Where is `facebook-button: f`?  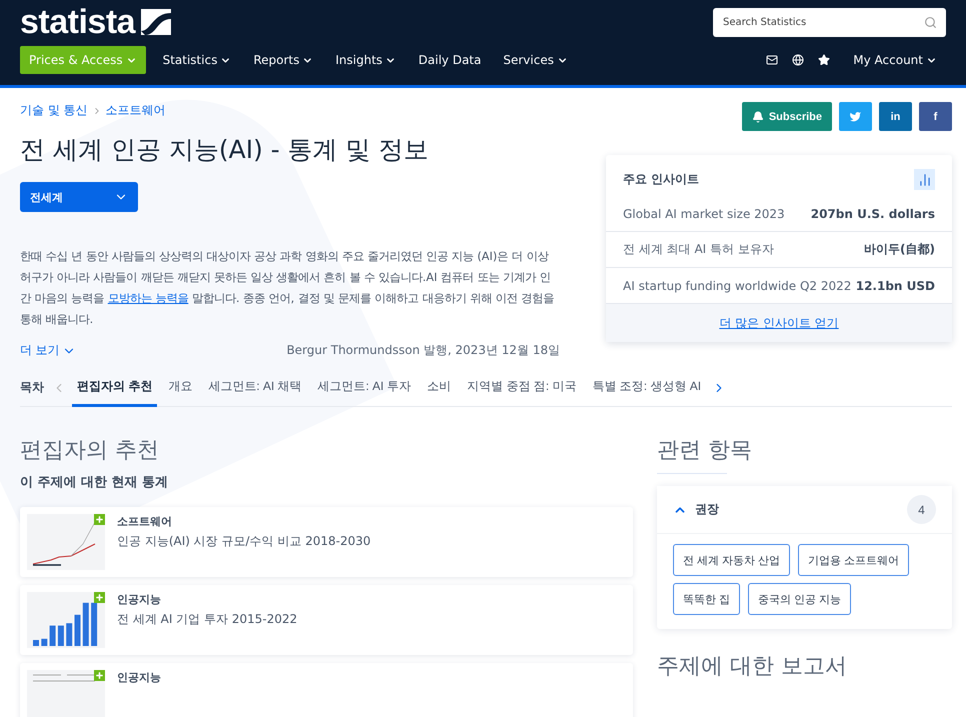
facebook-button: f is located at coordinates (935, 116).